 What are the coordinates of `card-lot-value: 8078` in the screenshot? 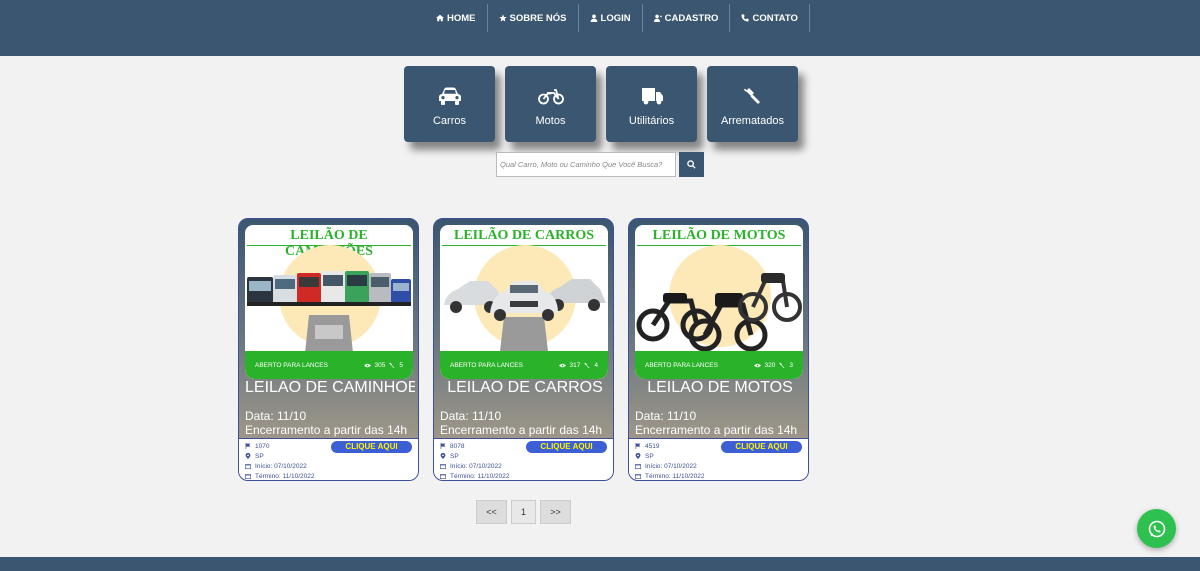 It's located at (457, 446).